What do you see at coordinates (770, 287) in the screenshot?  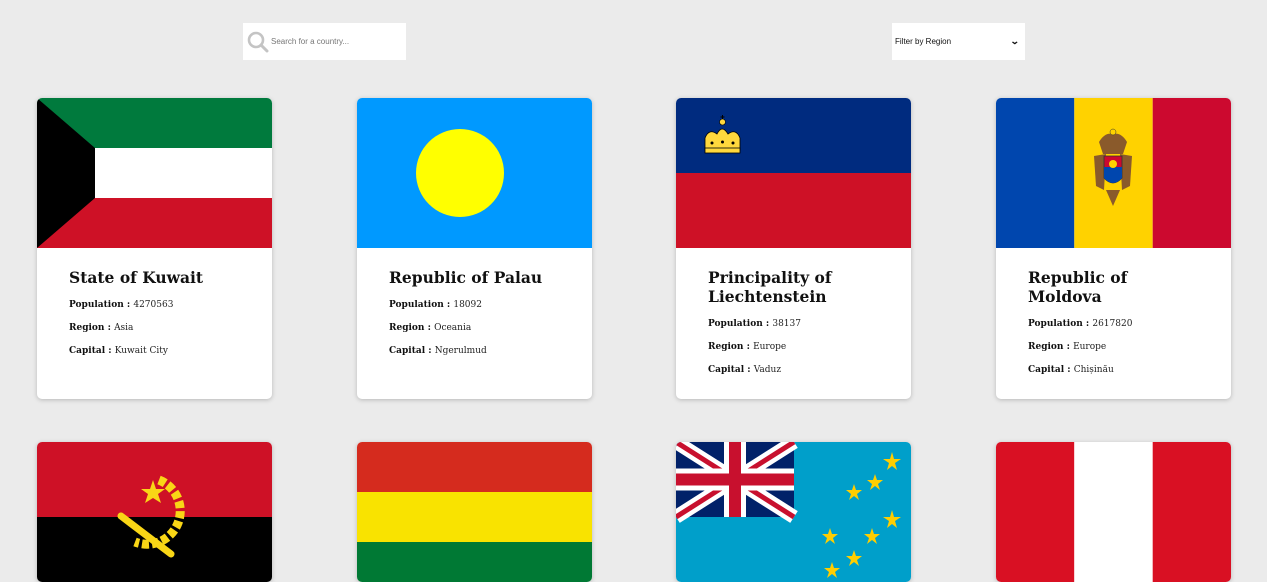 I see `country-name: Principality of Liechtenstein` at bounding box center [770, 287].